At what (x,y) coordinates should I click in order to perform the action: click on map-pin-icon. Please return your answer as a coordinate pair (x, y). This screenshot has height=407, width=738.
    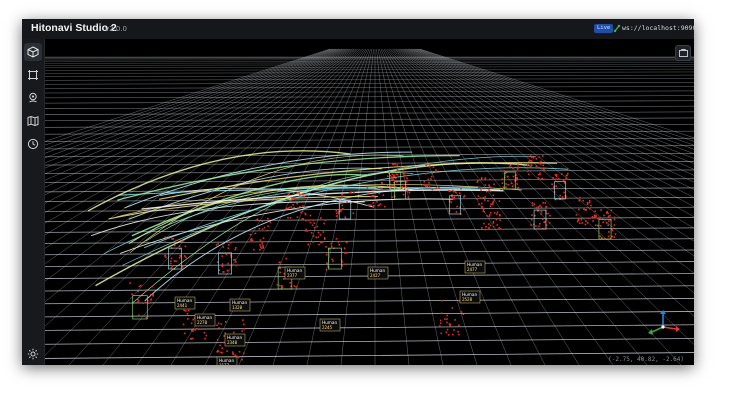
    Looking at the image, I should click on (33, 97).